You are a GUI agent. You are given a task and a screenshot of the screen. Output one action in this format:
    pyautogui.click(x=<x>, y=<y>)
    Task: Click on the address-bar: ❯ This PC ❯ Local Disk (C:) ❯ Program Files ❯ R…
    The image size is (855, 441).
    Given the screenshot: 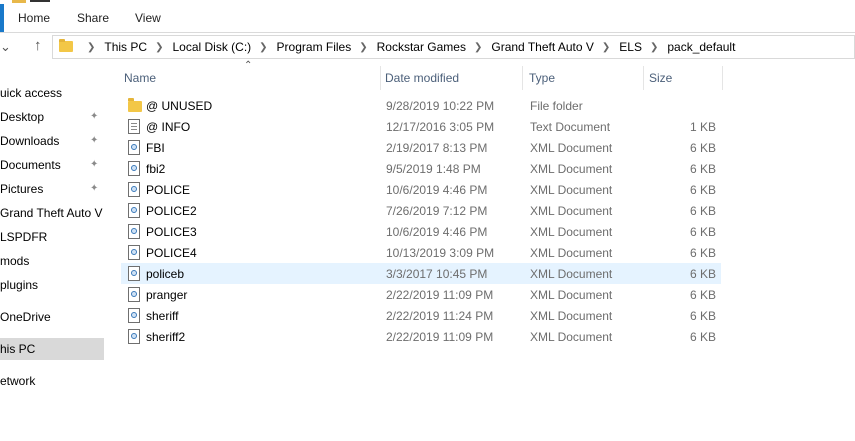 What is the action you would take?
    pyautogui.click(x=453, y=47)
    